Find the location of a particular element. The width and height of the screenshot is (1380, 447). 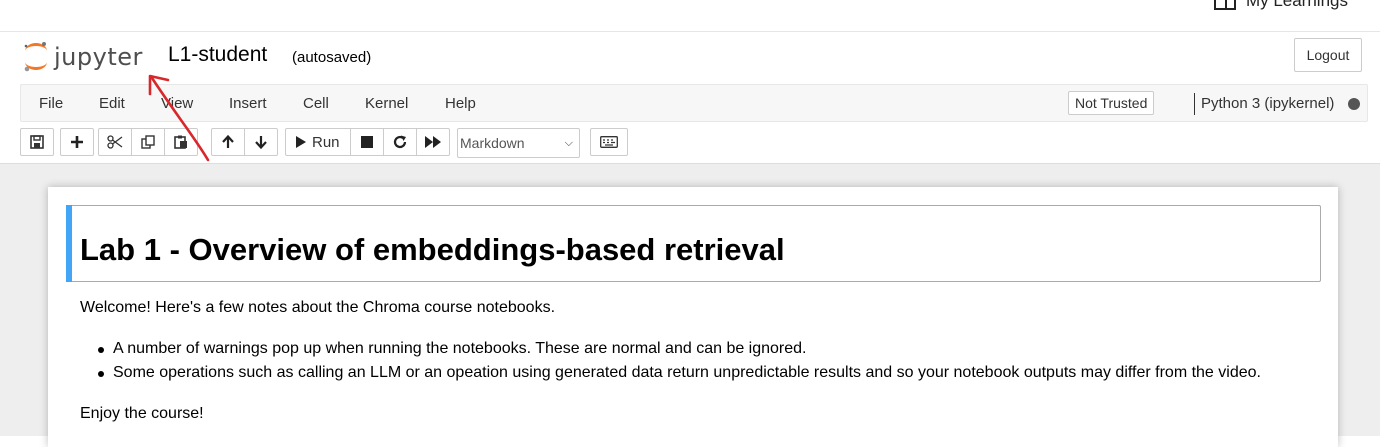

kernel-name: Python 3 (ipykernel) is located at coordinates (1267, 103).